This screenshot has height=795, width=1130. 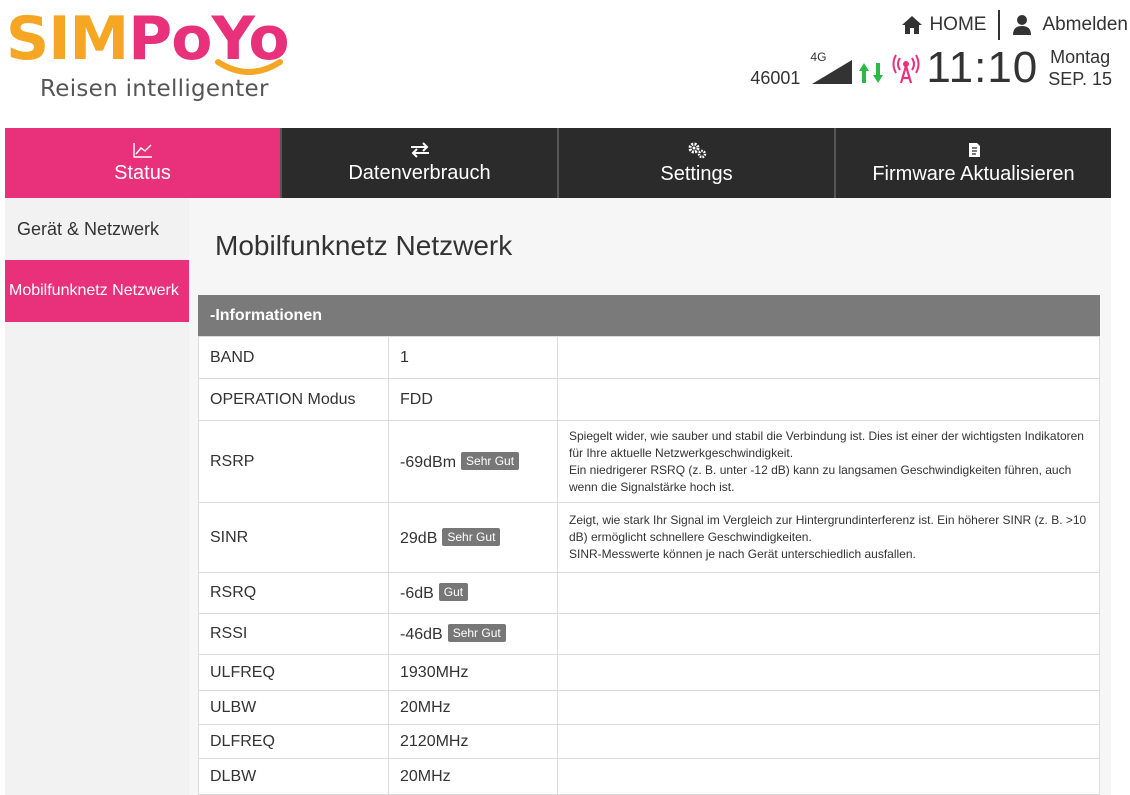 I want to click on signal-indicator: 4G, so click(x=832, y=68).